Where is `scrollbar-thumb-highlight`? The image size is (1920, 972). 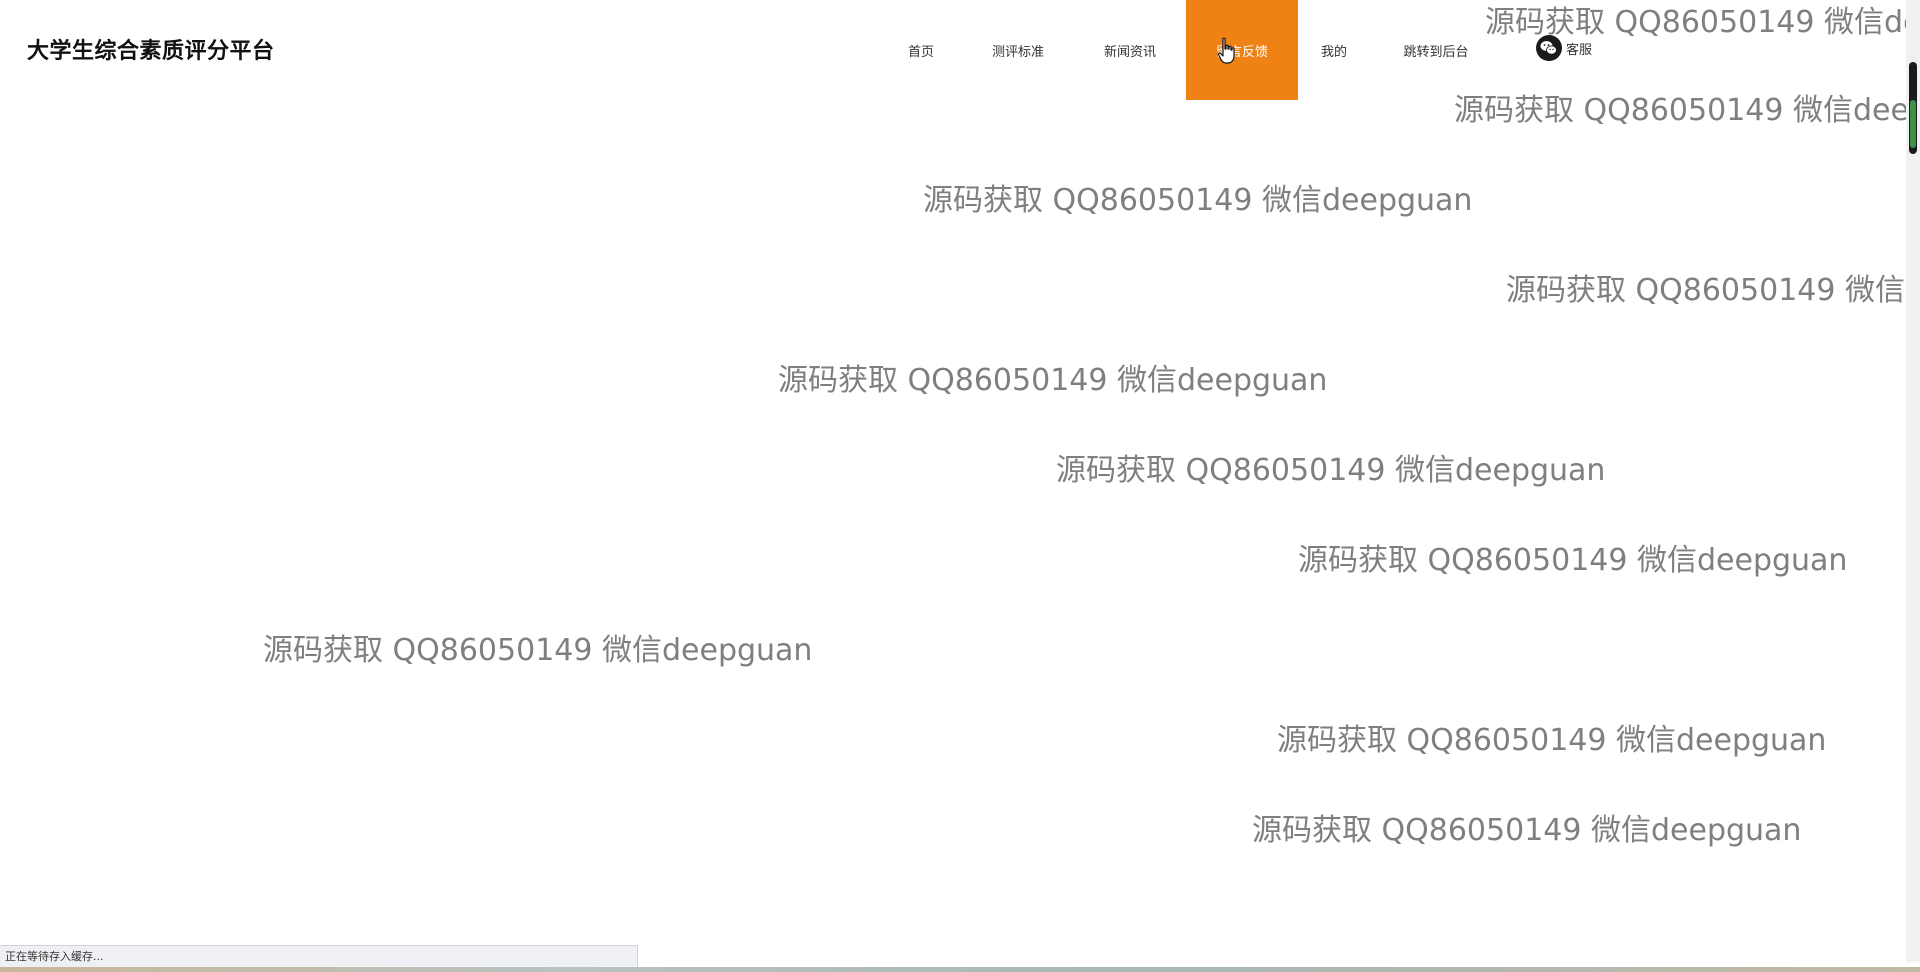
scrollbar-thumb-highlight is located at coordinates (1913, 124).